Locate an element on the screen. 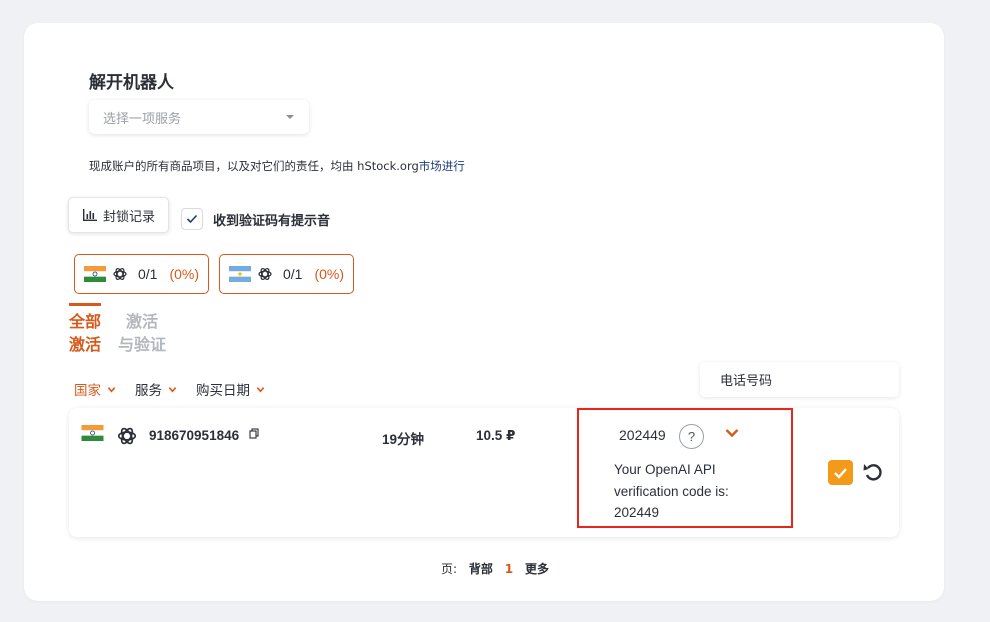 This screenshot has width=990, height=622. sound-notification-checkbox is located at coordinates (192, 219).